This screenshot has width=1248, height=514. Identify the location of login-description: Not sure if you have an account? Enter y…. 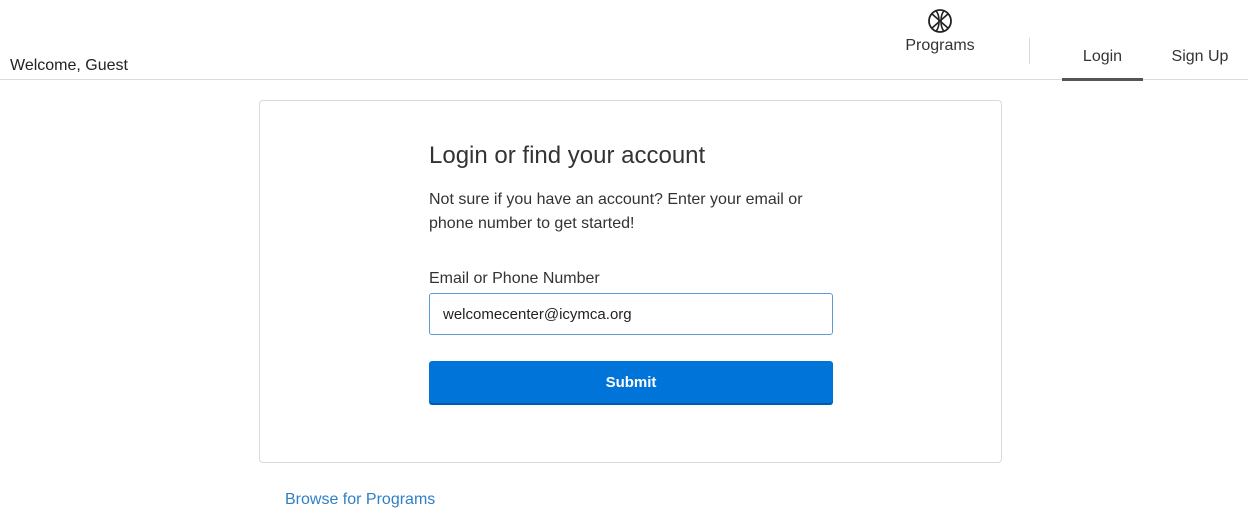
(616, 211).